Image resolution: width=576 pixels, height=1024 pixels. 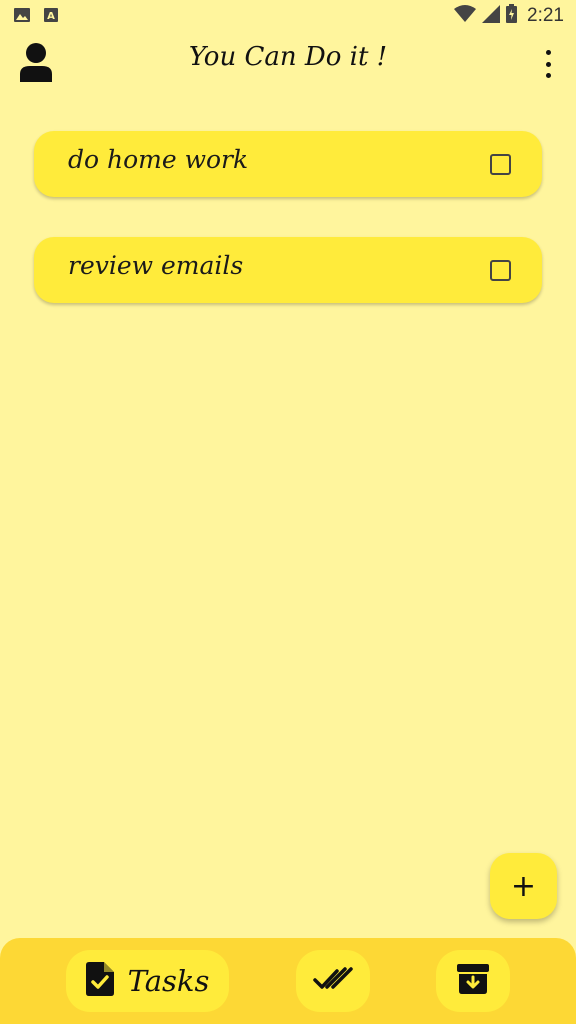 I want to click on task-file-icon, so click(x=99, y=981).